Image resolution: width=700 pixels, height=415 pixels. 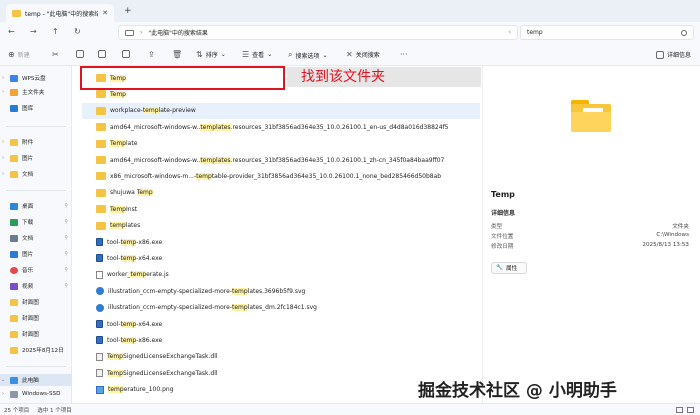 What do you see at coordinates (509, 268) in the screenshot?
I see `properties-button: 🔧 属性` at bounding box center [509, 268].